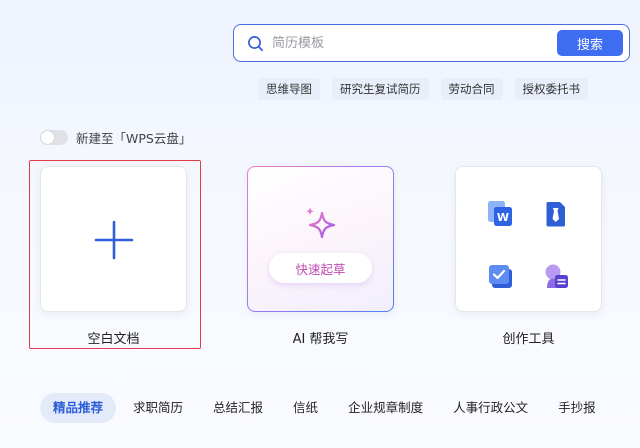  What do you see at coordinates (380, 89) in the screenshot?
I see `hot-tag-grad-resume: 研究生复试简历` at bounding box center [380, 89].